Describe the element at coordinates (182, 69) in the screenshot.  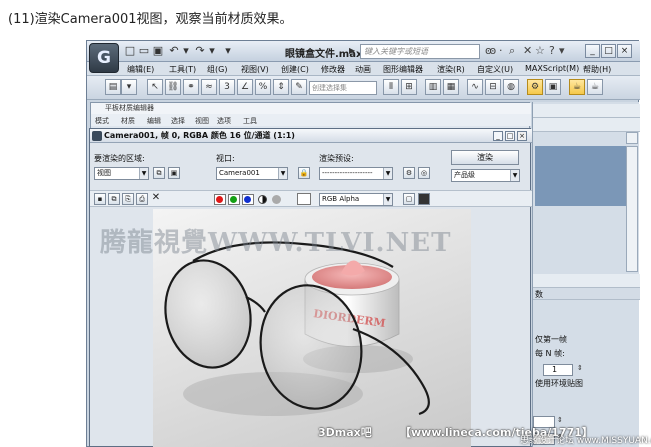
I see `menu-tools: 工具(T)` at that location.